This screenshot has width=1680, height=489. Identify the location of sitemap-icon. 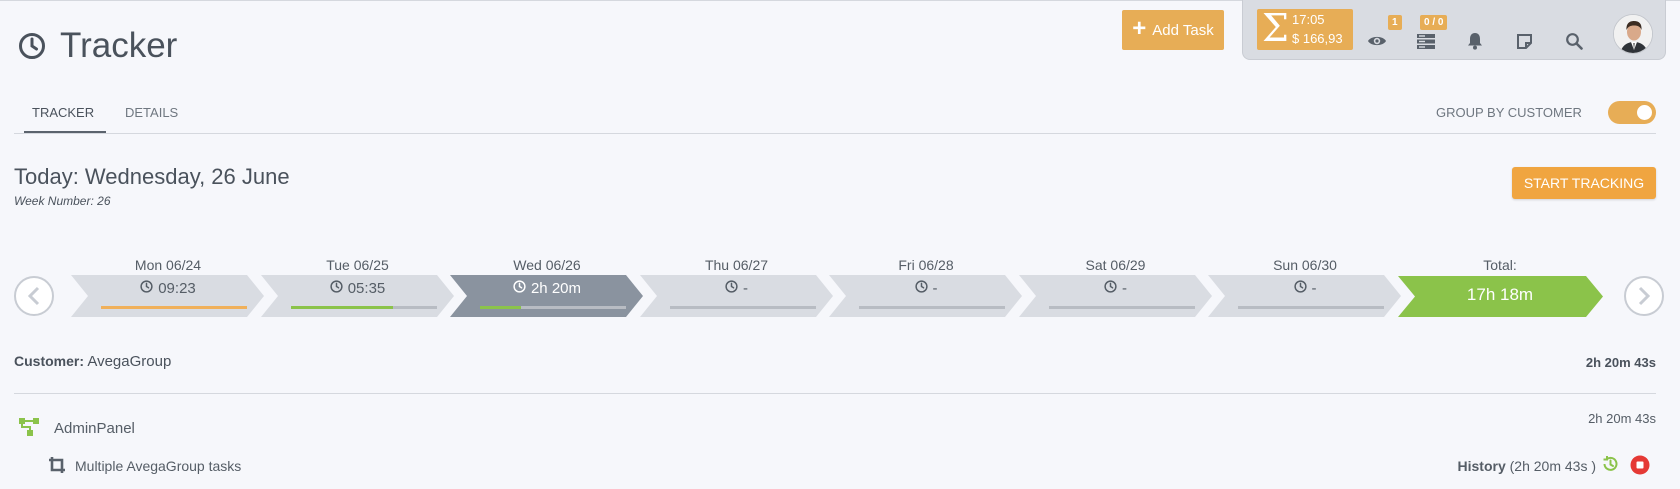
(29, 429).